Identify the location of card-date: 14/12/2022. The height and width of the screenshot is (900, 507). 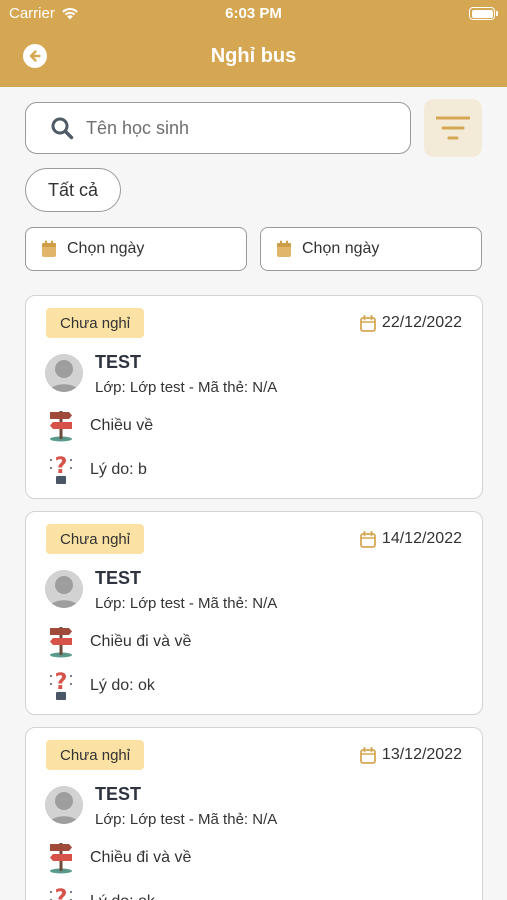
(411, 539).